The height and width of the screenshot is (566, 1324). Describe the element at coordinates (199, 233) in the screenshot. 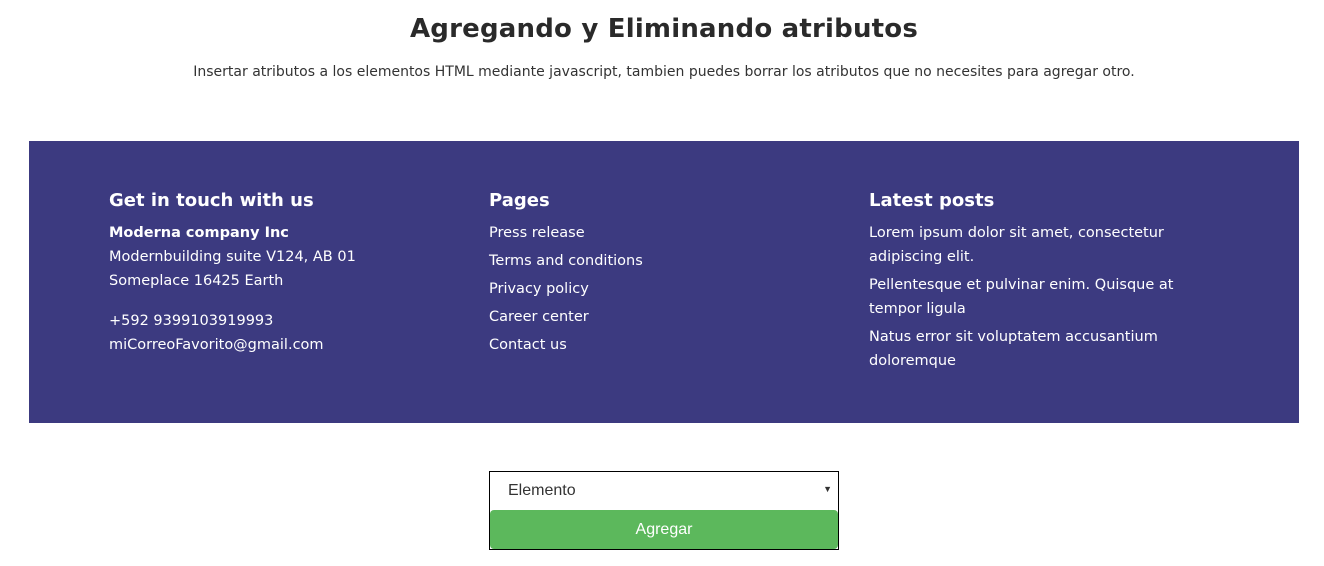

I see `company-name: Moderna company Inc` at that location.